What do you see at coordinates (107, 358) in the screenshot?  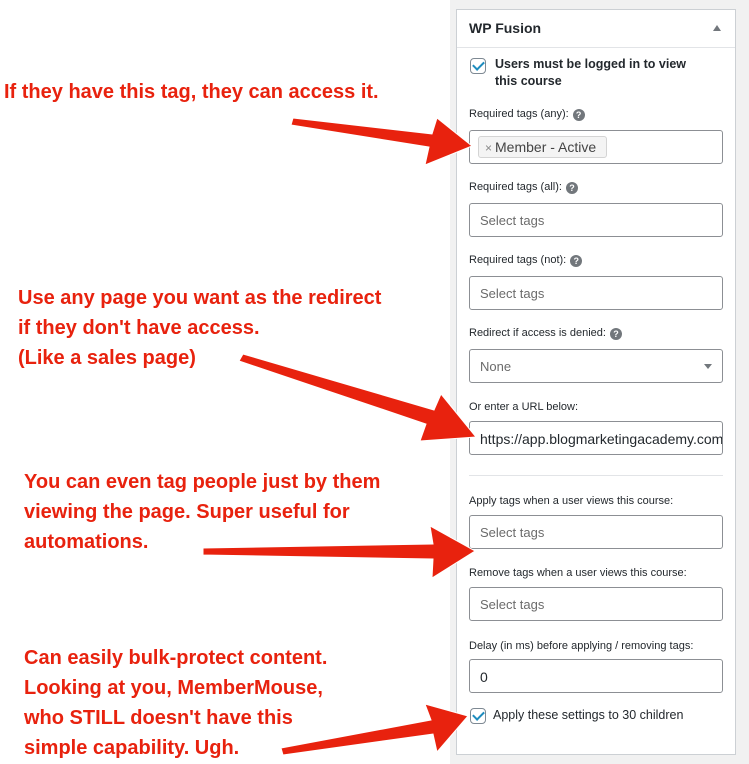 I see `annotation-2-line: (Like a sales page)` at bounding box center [107, 358].